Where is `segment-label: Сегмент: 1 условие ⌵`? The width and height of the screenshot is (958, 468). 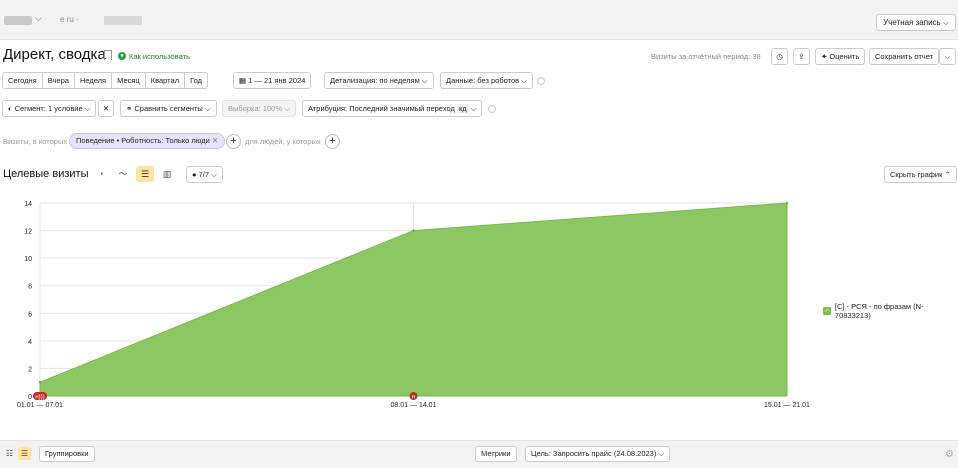 segment-label: Сегмент: 1 условие ⌵ is located at coordinates (52, 108).